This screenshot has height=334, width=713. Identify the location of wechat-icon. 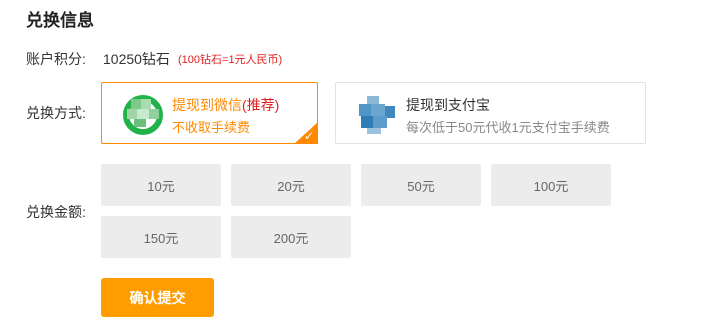
(143, 115).